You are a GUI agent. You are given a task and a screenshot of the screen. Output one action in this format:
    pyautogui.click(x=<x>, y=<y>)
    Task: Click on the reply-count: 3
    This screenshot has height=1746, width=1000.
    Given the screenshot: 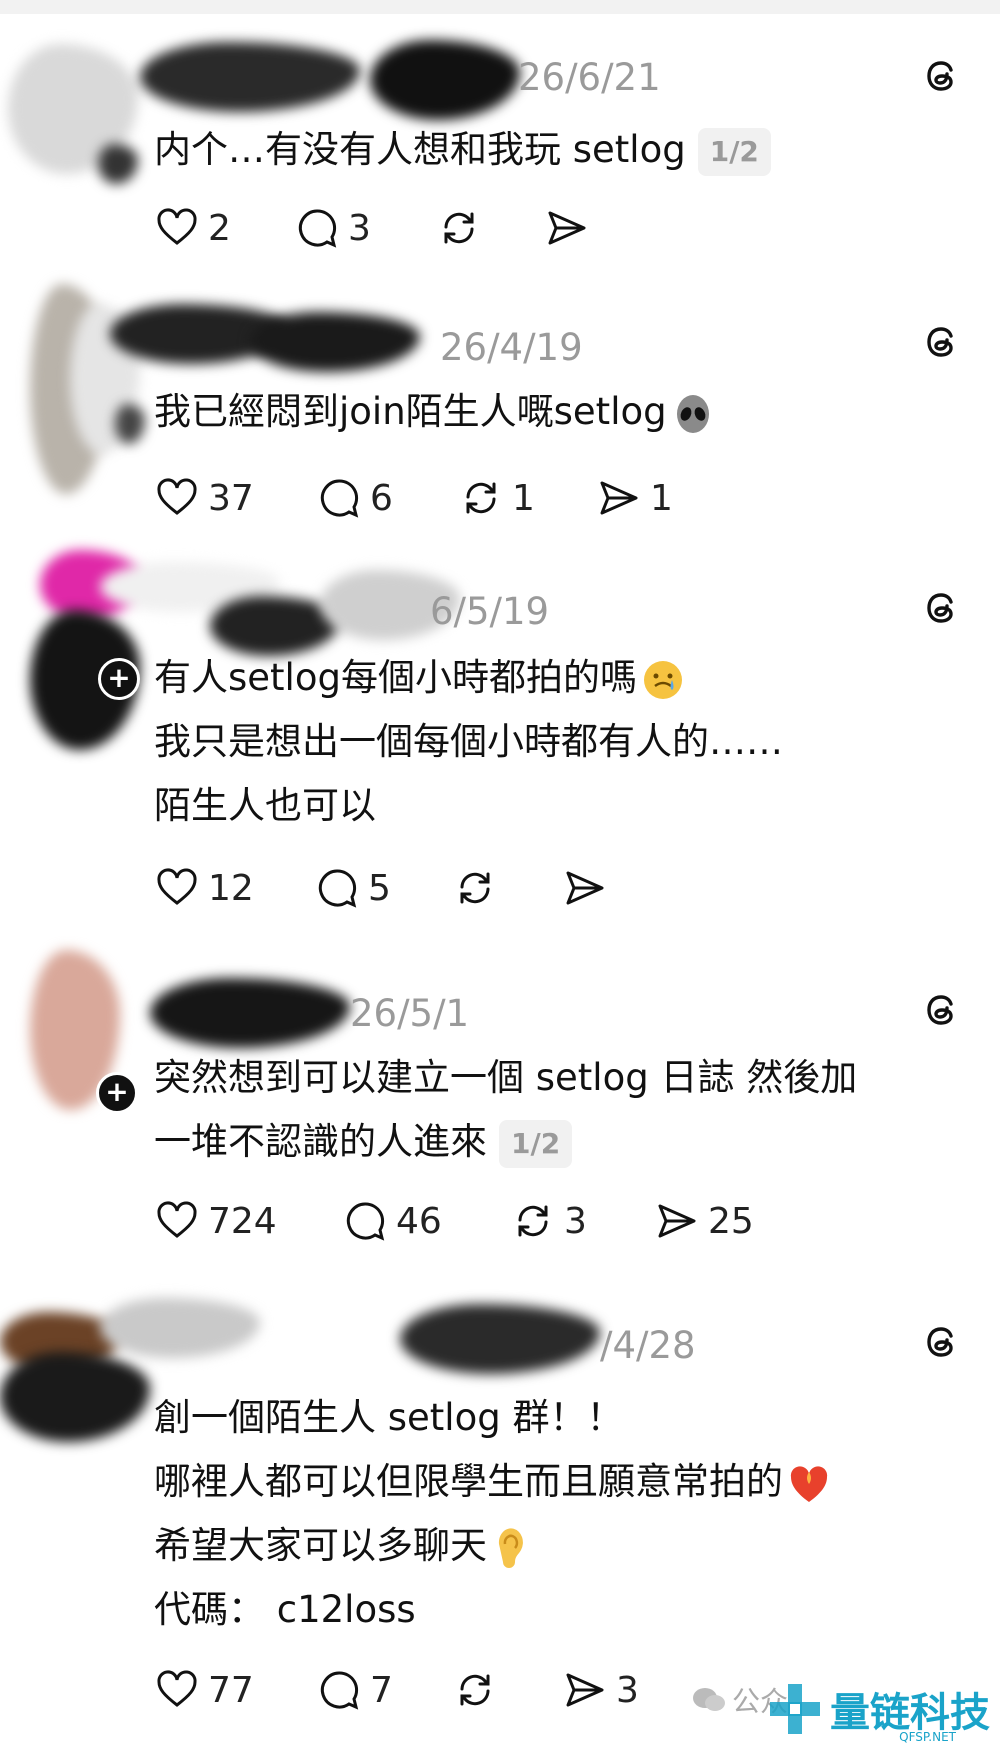 What is the action you would take?
    pyautogui.click(x=359, y=228)
    